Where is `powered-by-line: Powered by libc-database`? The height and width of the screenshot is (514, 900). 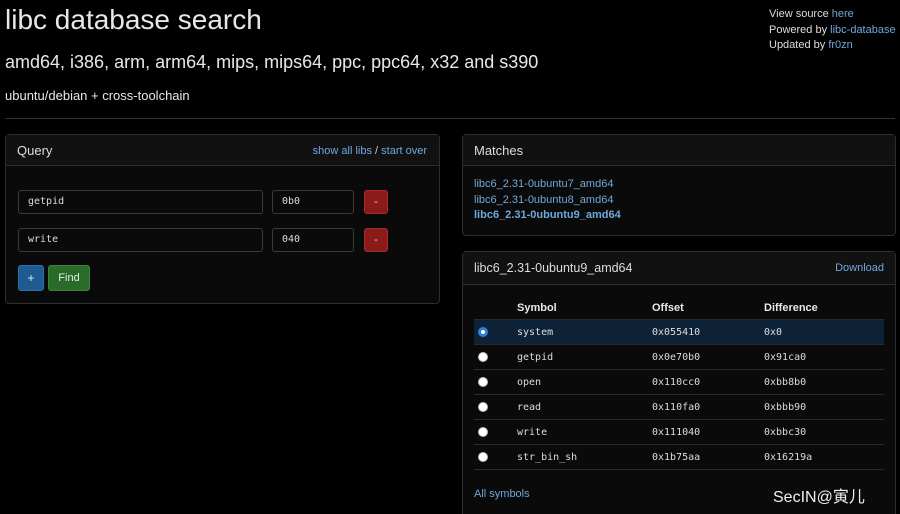
powered-by-line: Powered by libc-database is located at coordinates (832, 31).